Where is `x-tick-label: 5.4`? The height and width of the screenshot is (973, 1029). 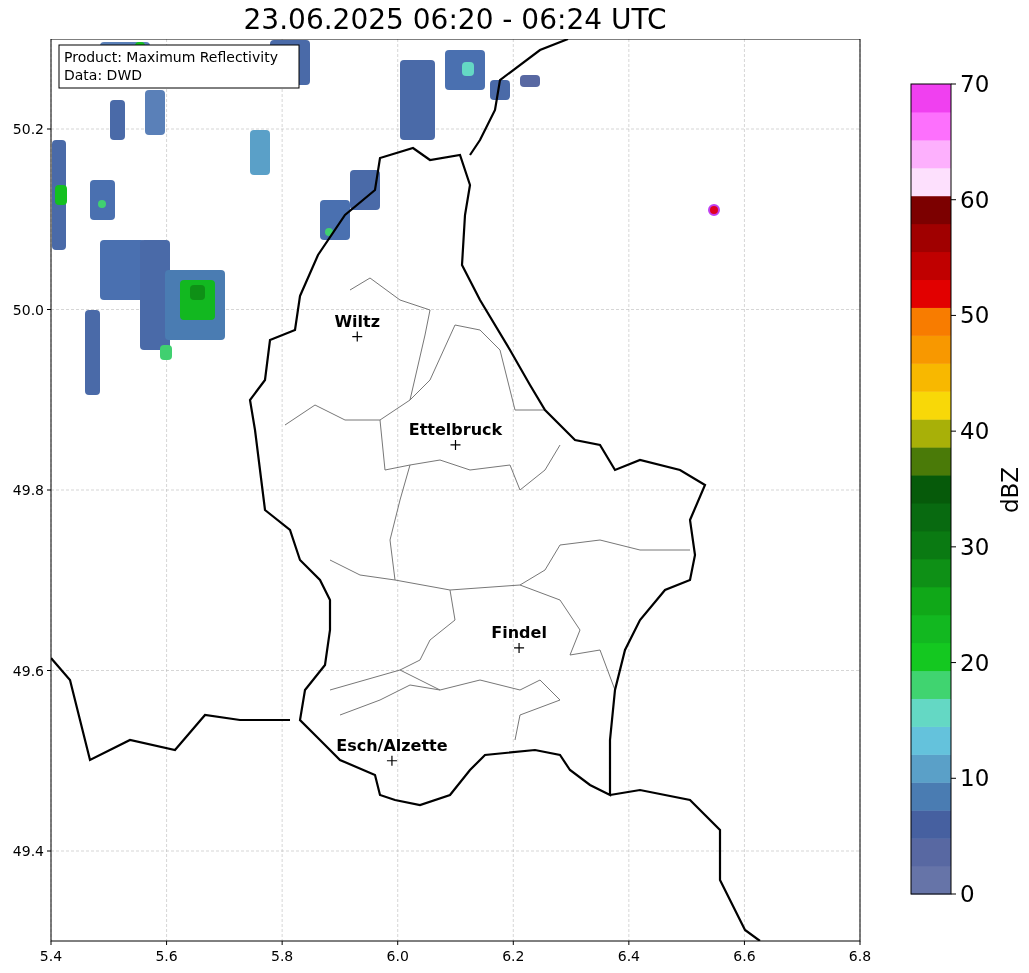 x-tick-label: 5.4 is located at coordinates (51, 956).